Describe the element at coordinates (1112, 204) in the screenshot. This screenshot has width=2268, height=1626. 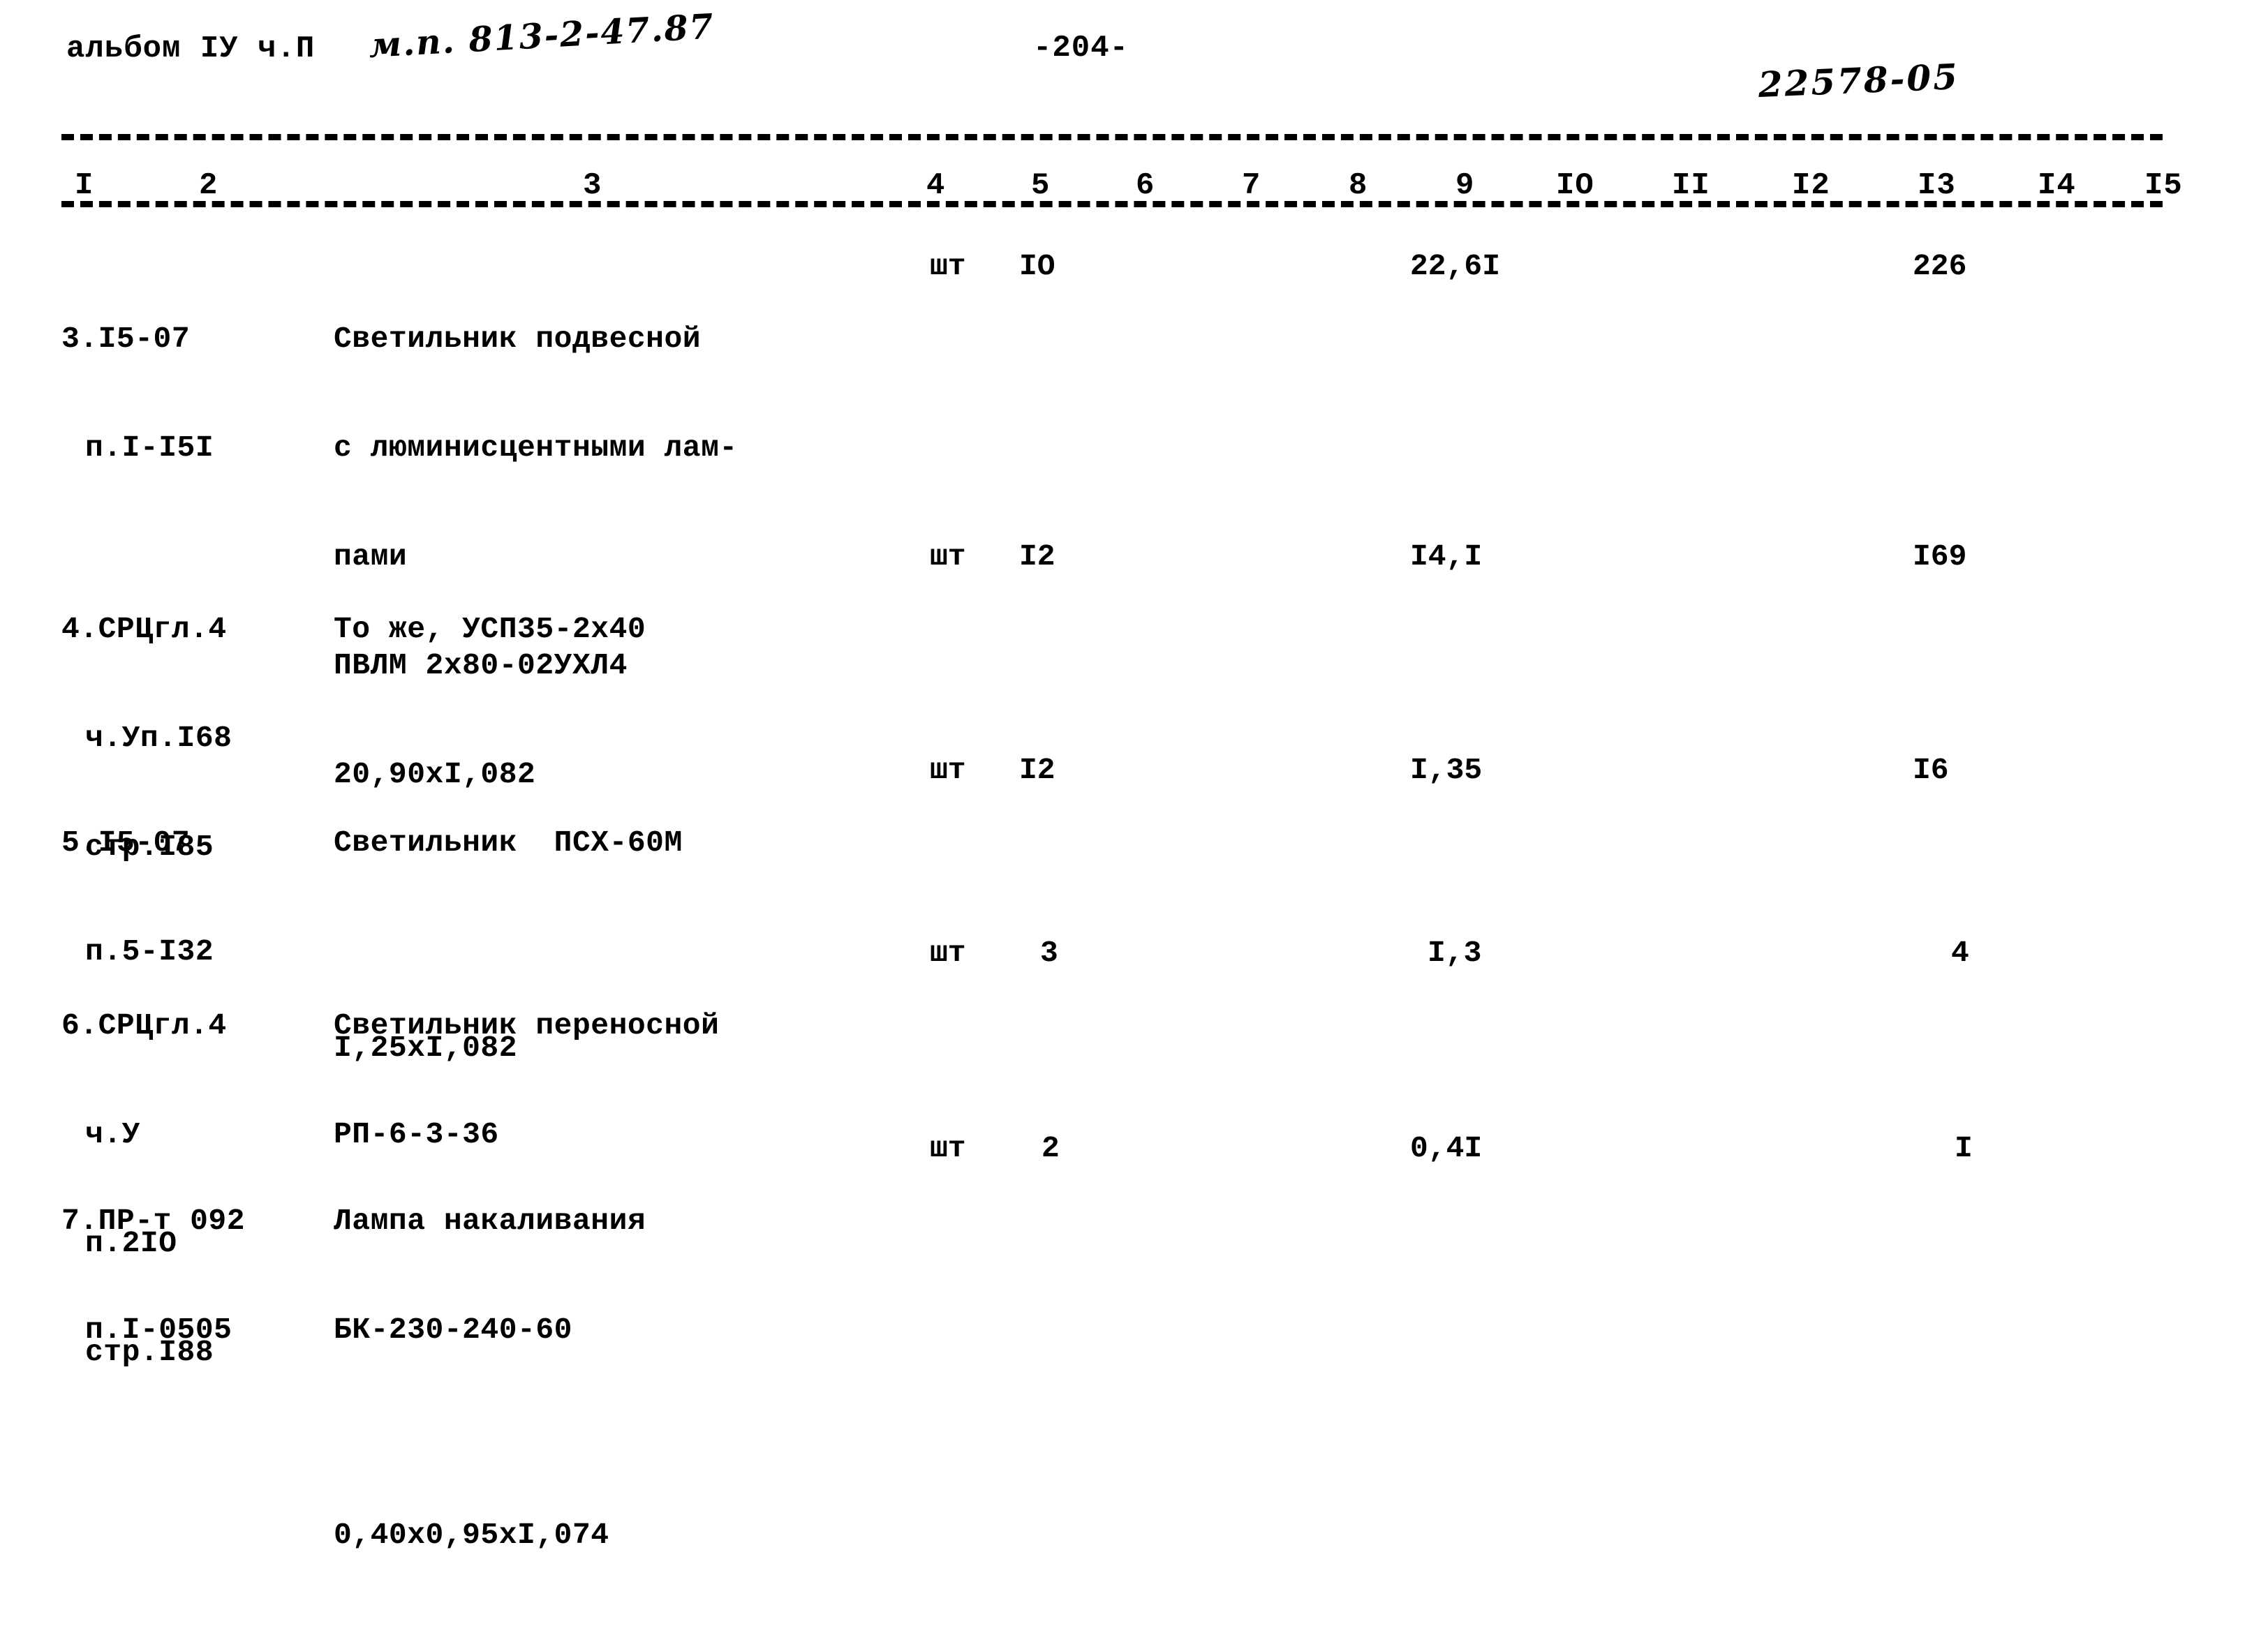
I see `header-dashed-rule` at that location.